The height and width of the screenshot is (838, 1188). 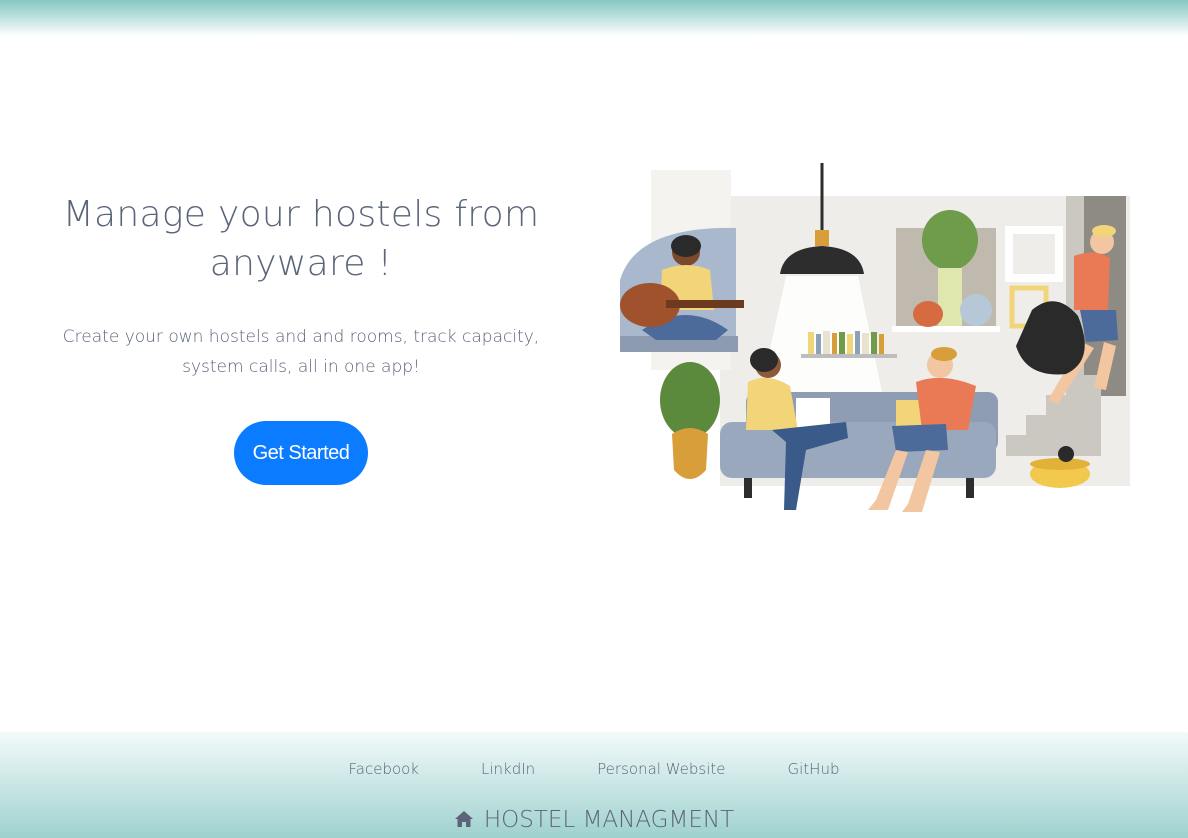 What do you see at coordinates (301, 263) in the screenshot?
I see `hero-title-line2: anyware !` at bounding box center [301, 263].